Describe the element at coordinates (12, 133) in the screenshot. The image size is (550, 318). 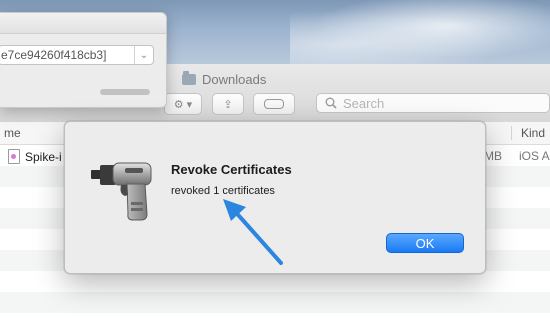
I see `column-name-header: me` at that location.